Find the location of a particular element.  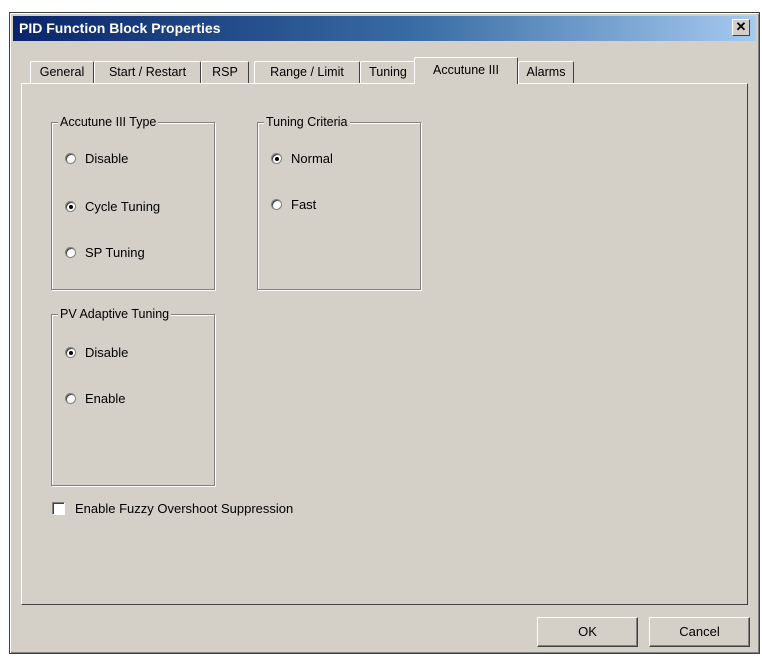

normal-radio: Normal is located at coordinates (302, 158).